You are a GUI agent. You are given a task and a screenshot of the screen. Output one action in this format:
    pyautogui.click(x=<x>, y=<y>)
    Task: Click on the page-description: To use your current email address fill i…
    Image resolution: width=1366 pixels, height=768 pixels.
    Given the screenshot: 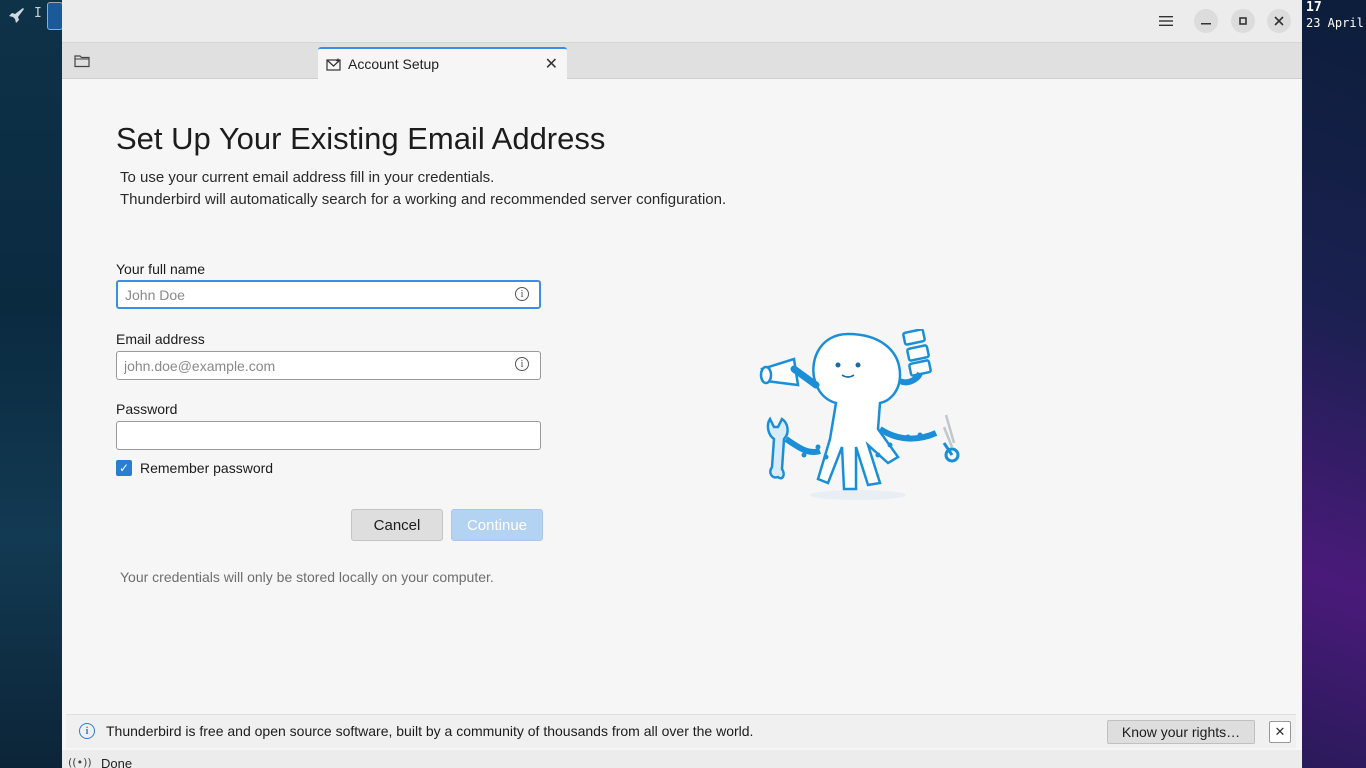 What is the action you would take?
    pyautogui.click(x=423, y=189)
    